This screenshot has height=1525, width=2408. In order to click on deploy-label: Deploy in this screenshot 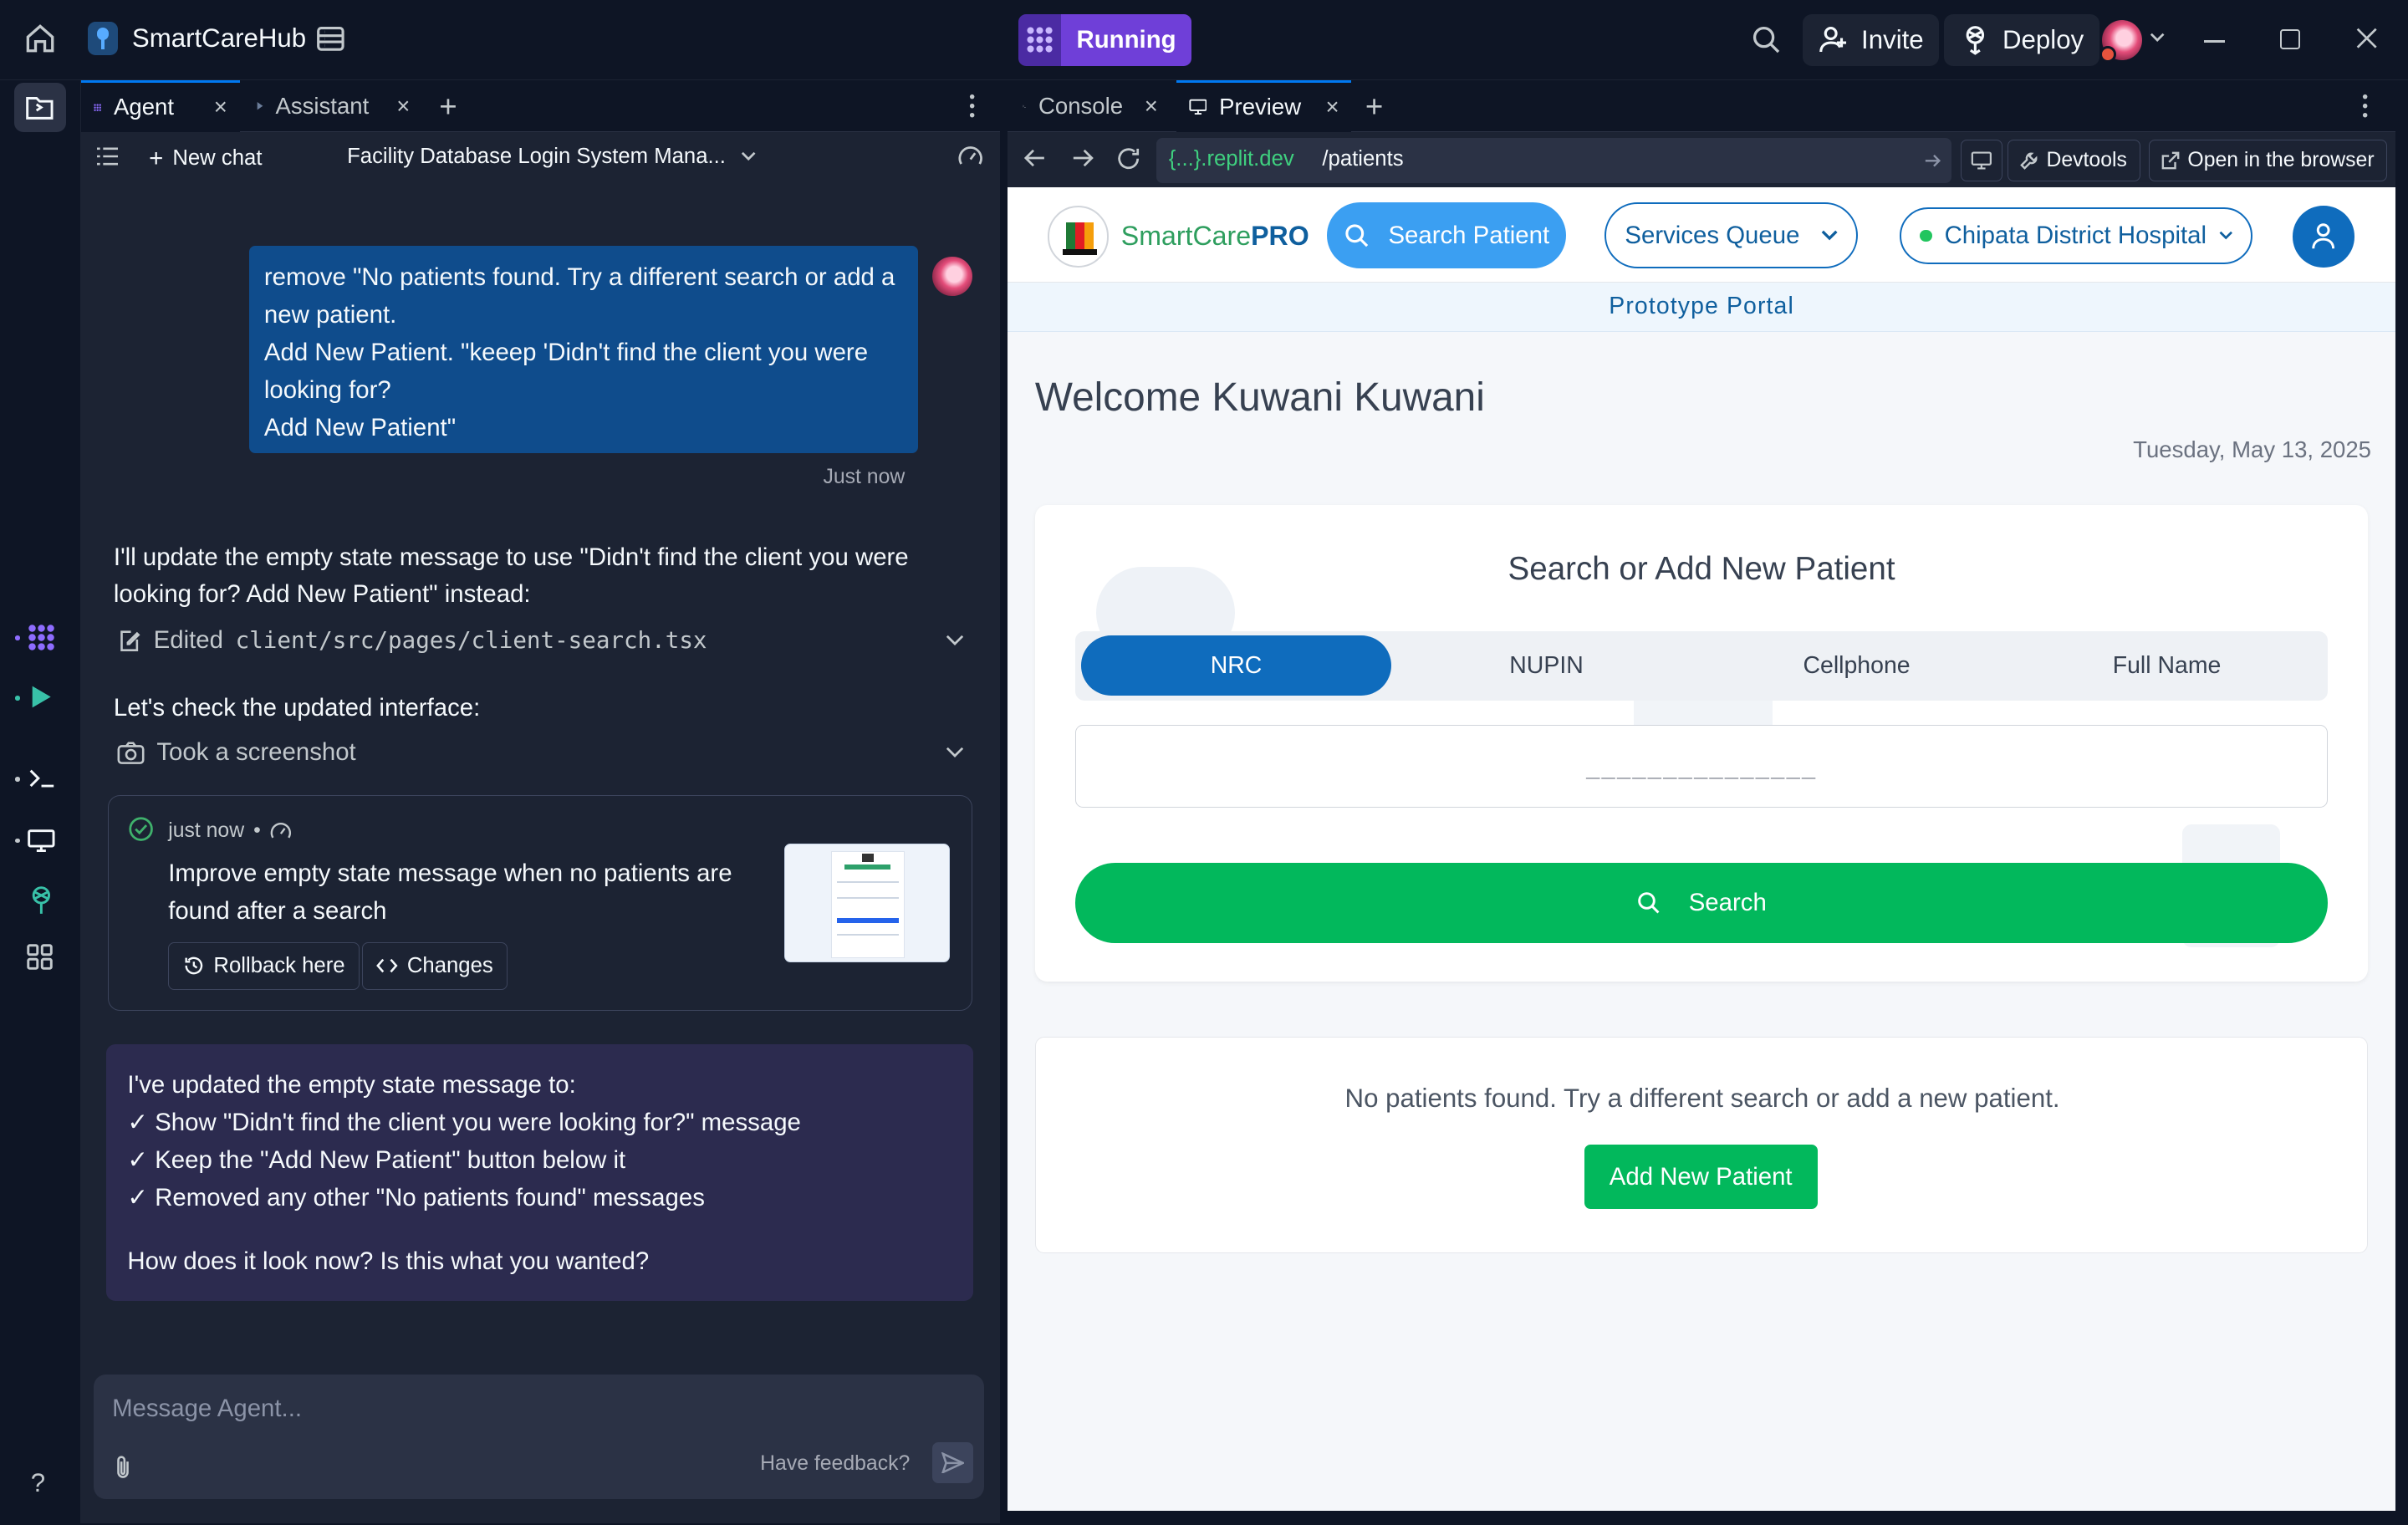, I will do `click(2043, 39)`.